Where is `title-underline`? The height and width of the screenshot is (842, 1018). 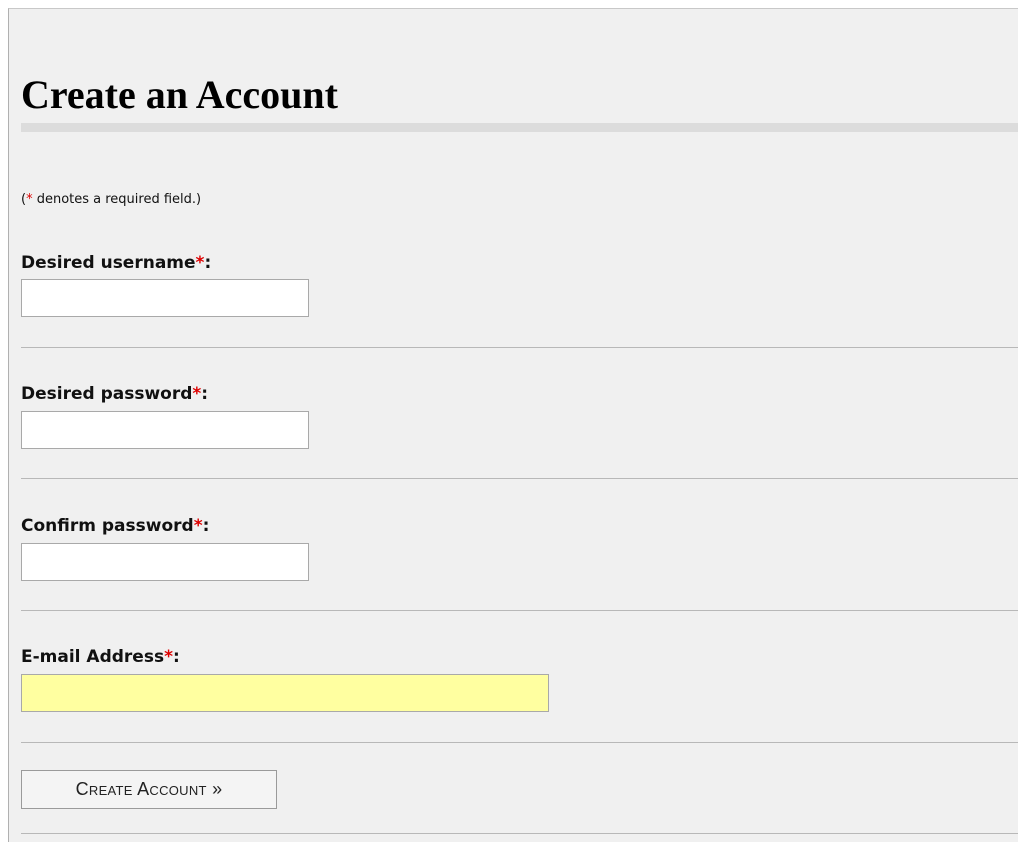 title-underline is located at coordinates (519, 127).